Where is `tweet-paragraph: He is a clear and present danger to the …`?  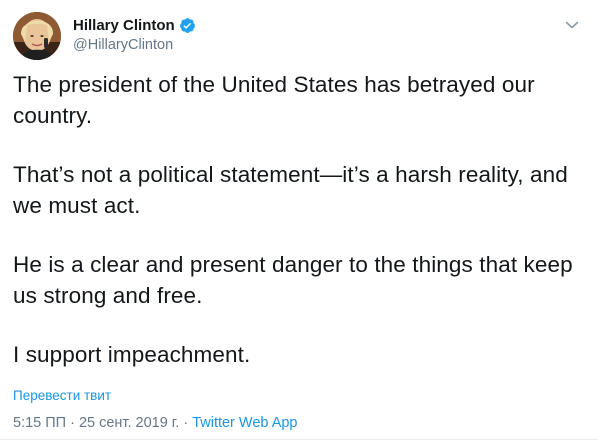 tweet-paragraph: He is a clear and present danger to the … is located at coordinates (293, 280).